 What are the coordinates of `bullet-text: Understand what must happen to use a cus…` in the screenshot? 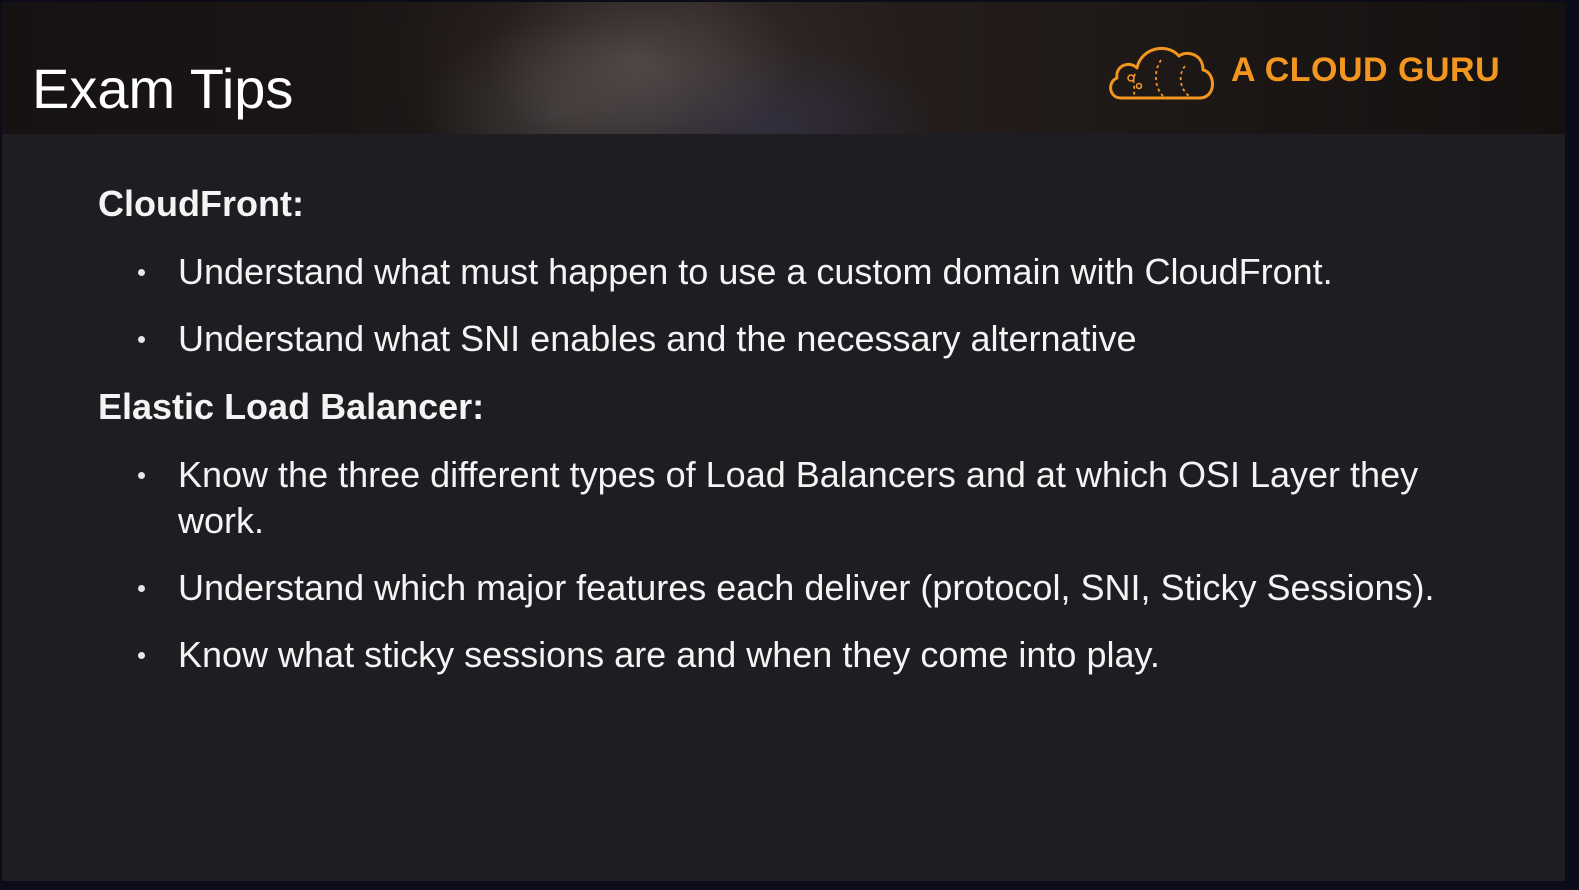 It's located at (755, 271).